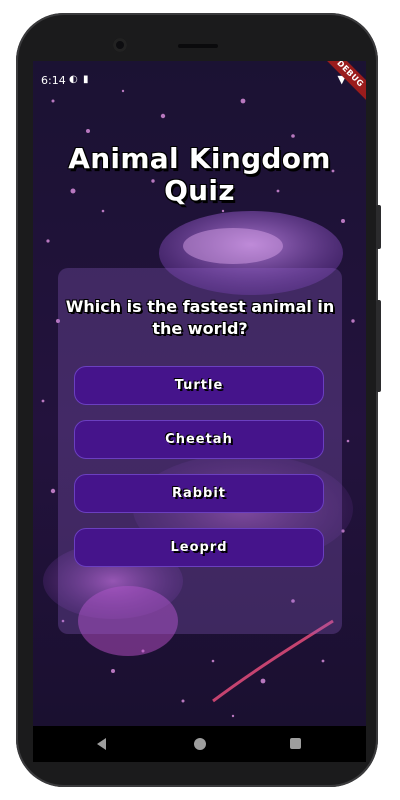 This screenshot has width=400, height=800. Describe the element at coordinates (199, 439) in the screenshot. I see `answer-button-cheetah: Cheetah` at that location.